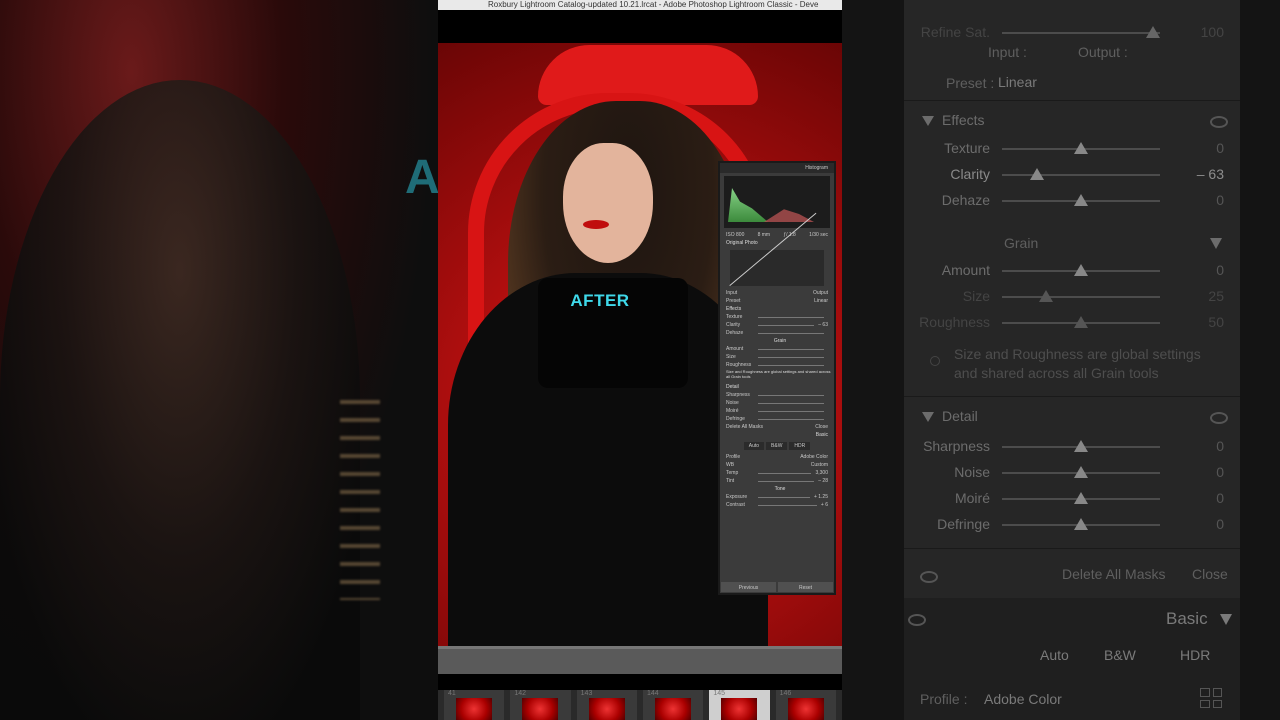 The height and width of the screenshot is (720, 1280). What do you see at coordinates (1072, 201) in the screenshot?
I see `dehaze-slider: Dehaze 0` at bounding box center [1072, 201].